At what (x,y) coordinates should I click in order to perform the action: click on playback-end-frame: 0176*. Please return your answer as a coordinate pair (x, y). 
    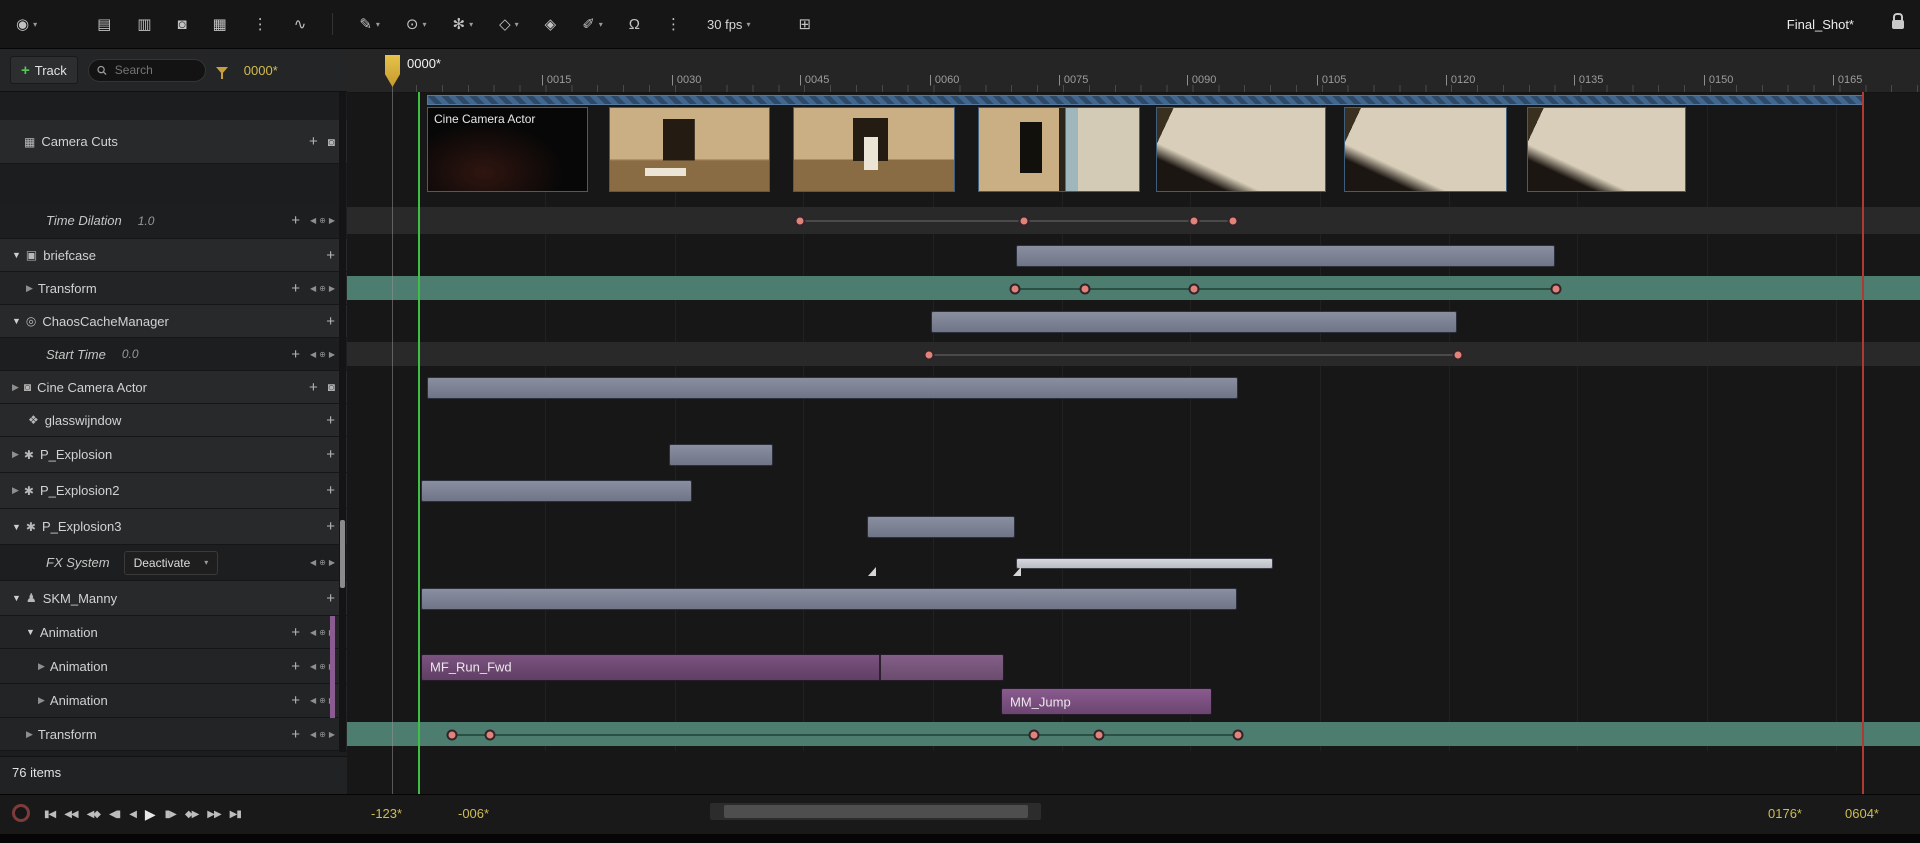
    Looking at the image, I should click on (1785, 813).